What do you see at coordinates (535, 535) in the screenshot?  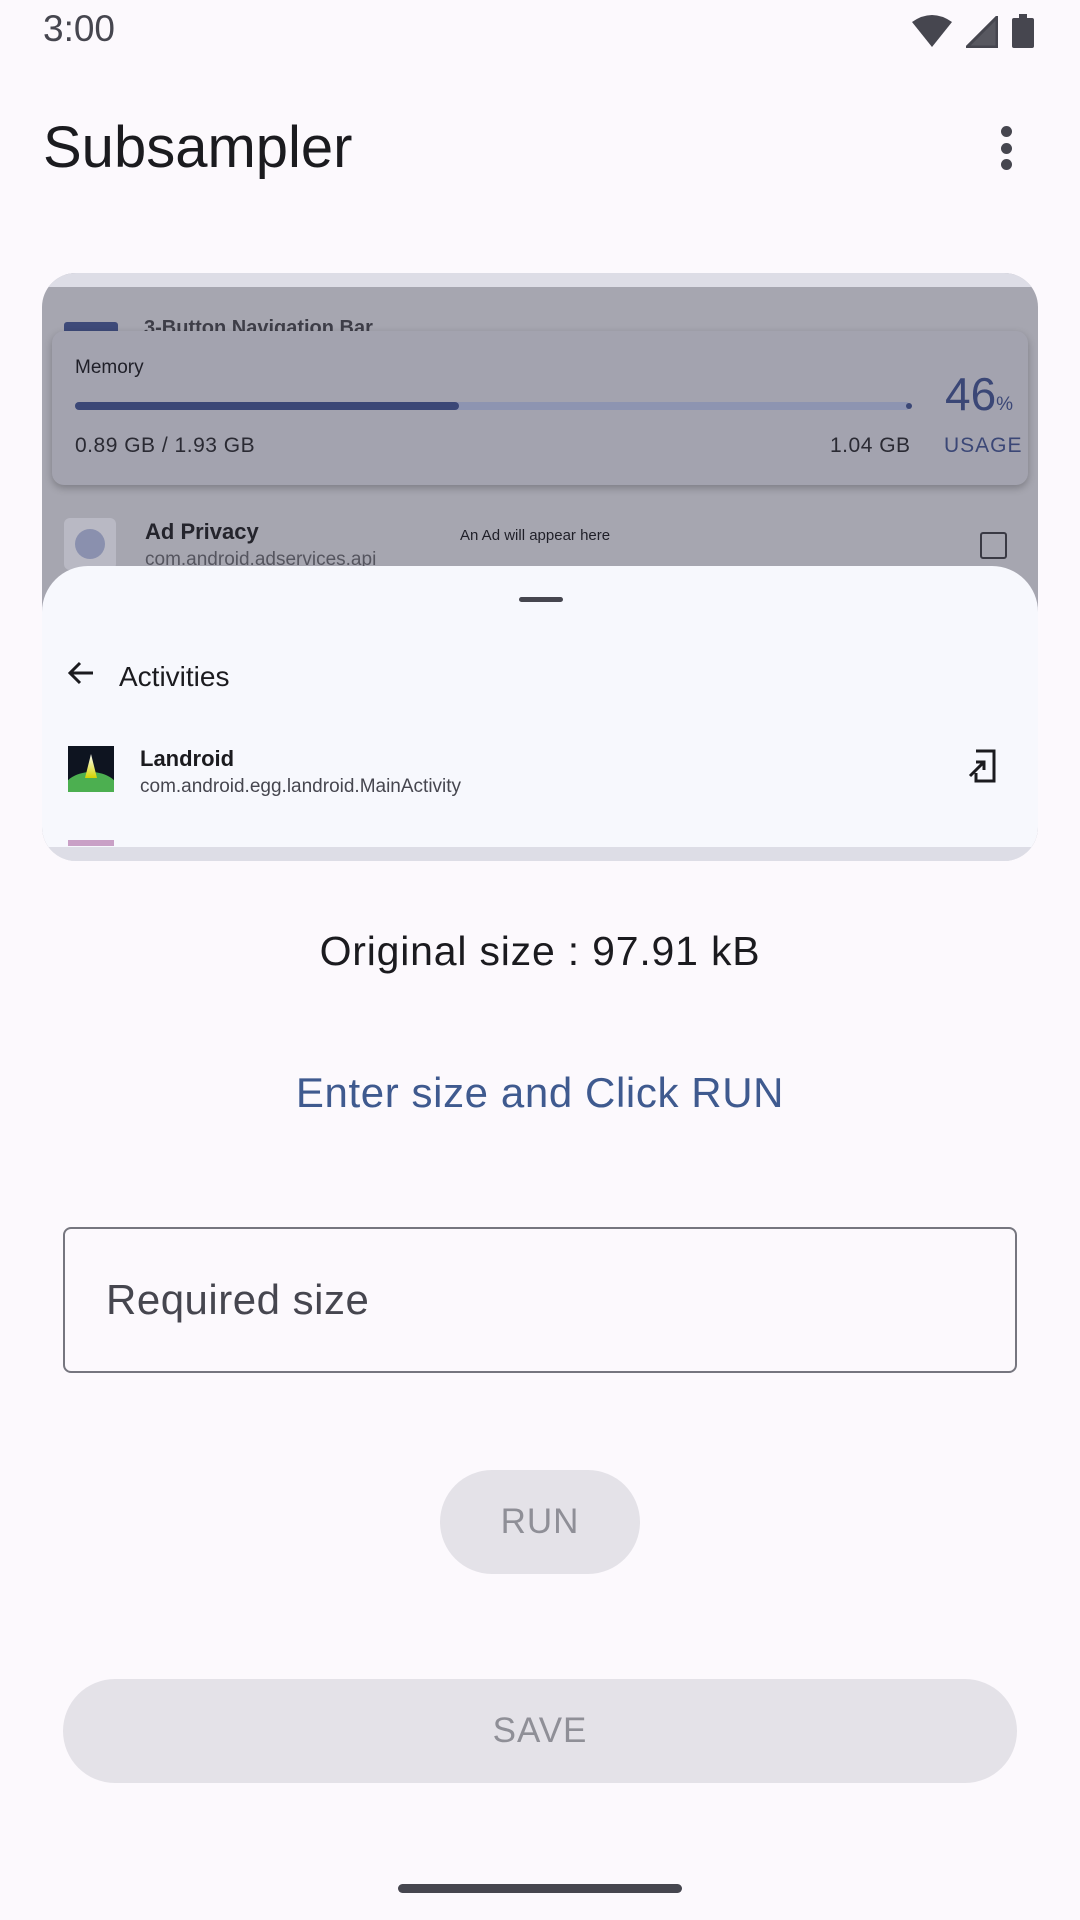 I see `ad-placeholder-text: An Ad will appear here` at bounding box center [535, 535].